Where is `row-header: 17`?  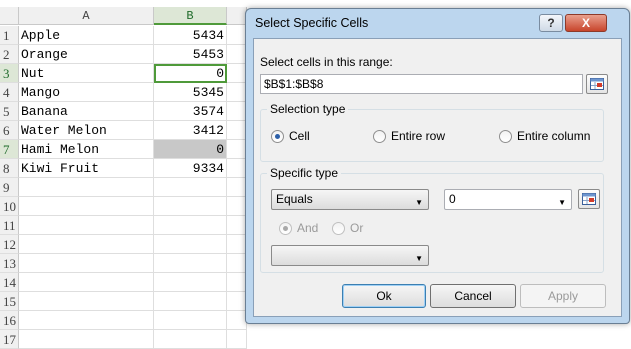 row-header: 17 is located at coordinates (9, 339).